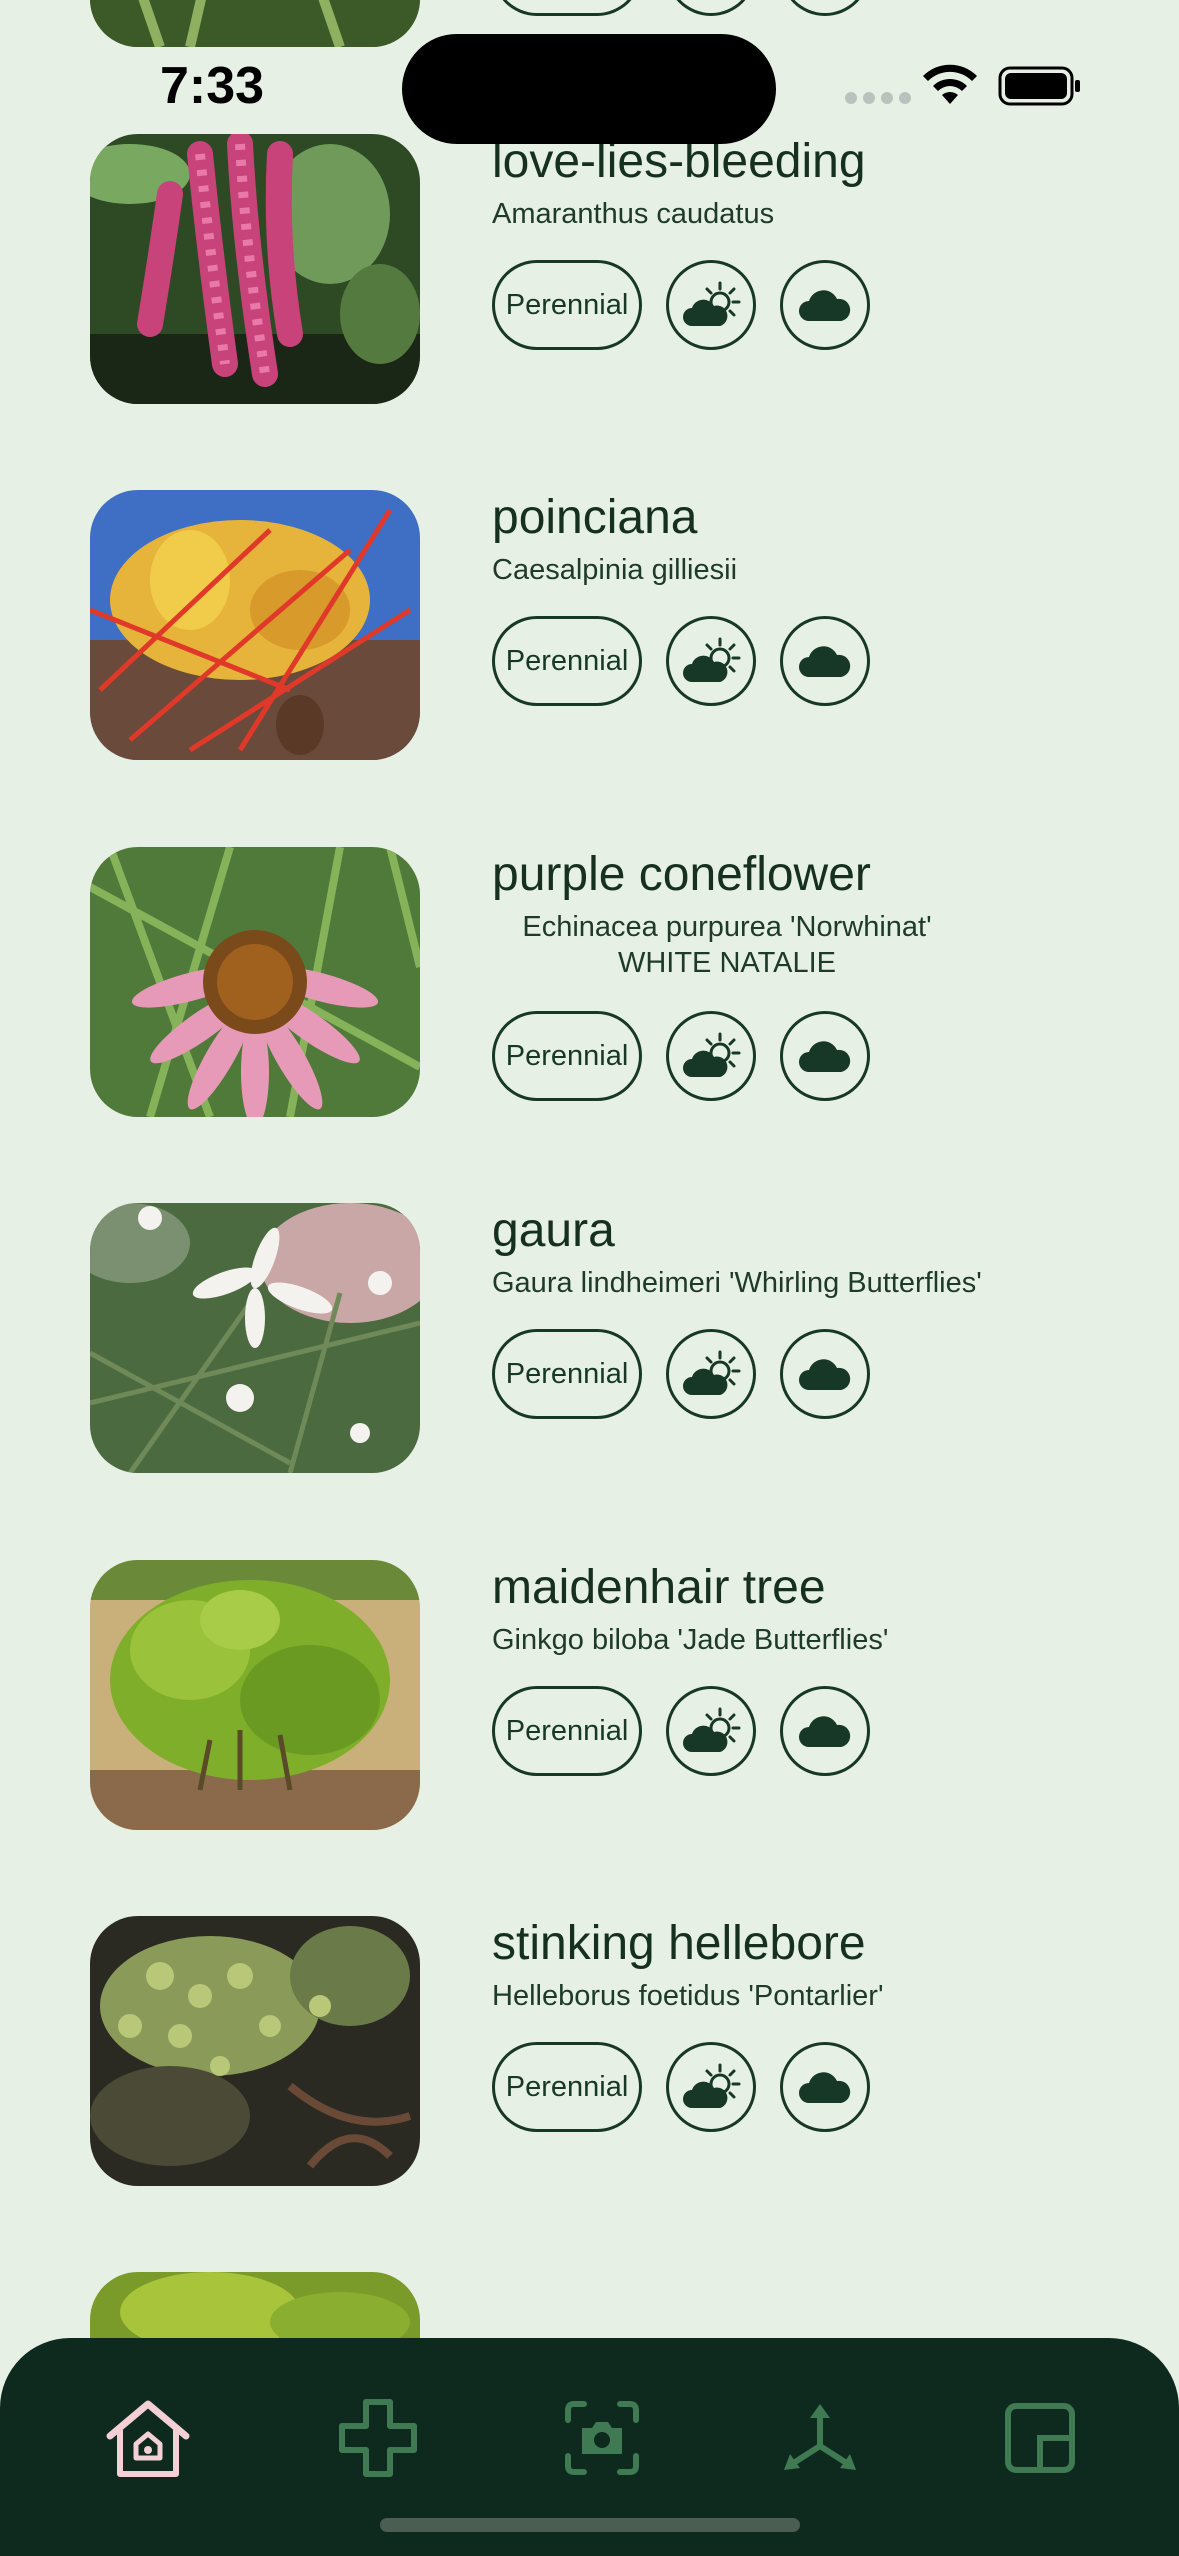  Describe the element at coordinates (681, 874) in the screenshot. I see `plant-common-name: purple coneflower` at that location.